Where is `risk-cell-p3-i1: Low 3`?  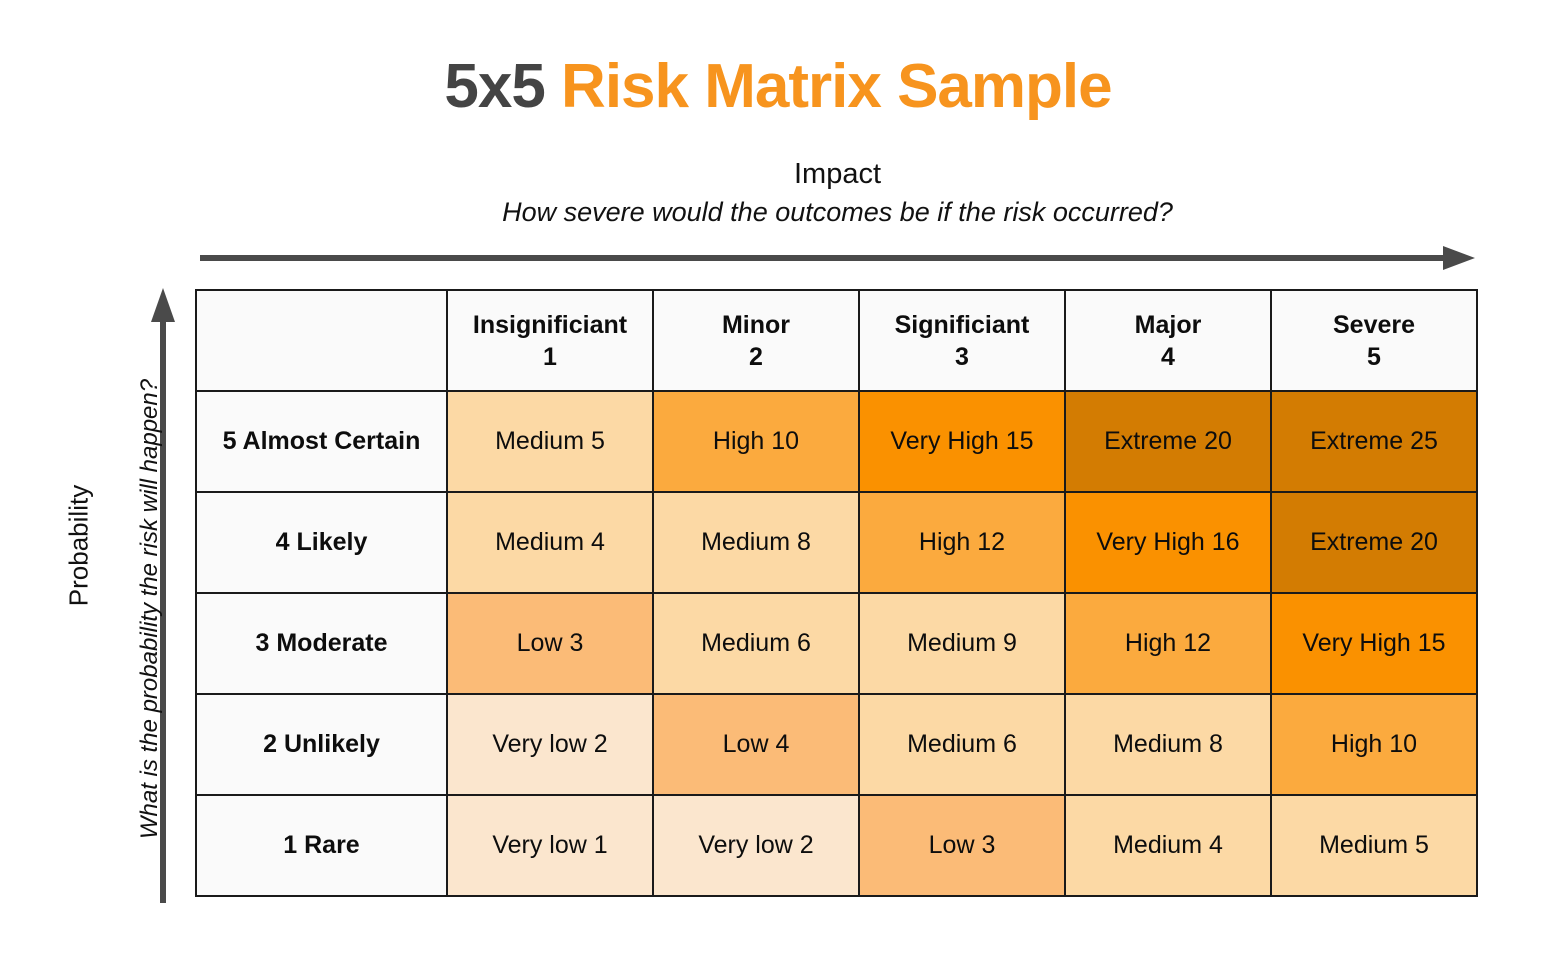 risk-cell-p3-i1: Low 3 is located at coordinates (550, 643).